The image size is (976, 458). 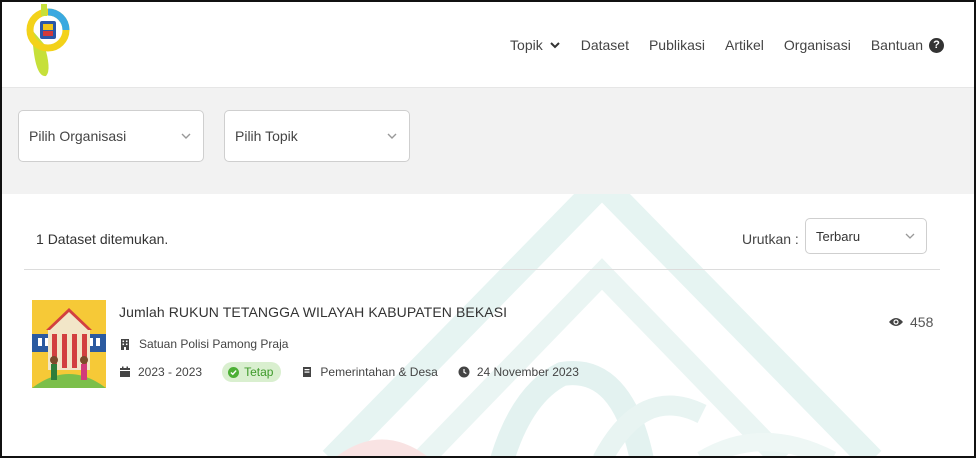 I want to click on results-count-number: 1, so click(x=40, y=239).